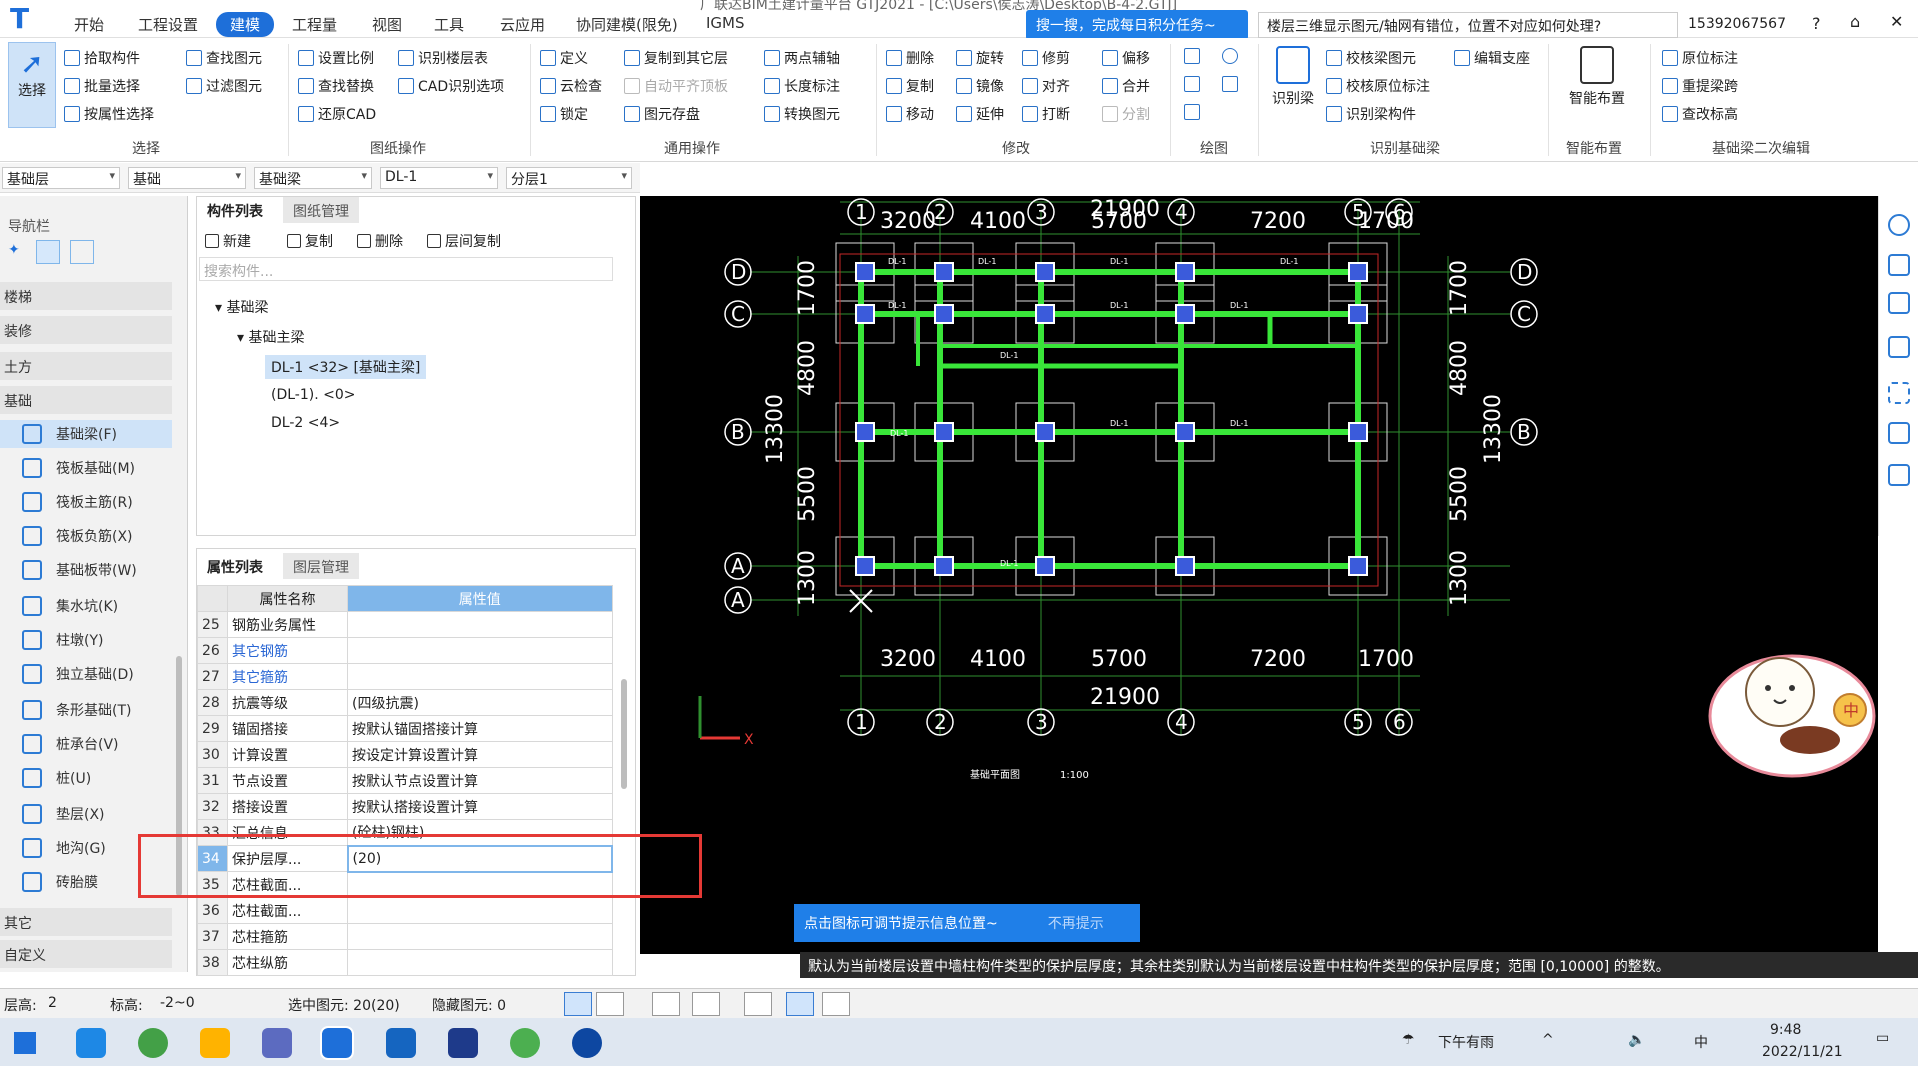  What do you see at coordinates (1896, 21) in the screenshot?
I see `close-icon: ✕` at bounding box center [1896, 21].